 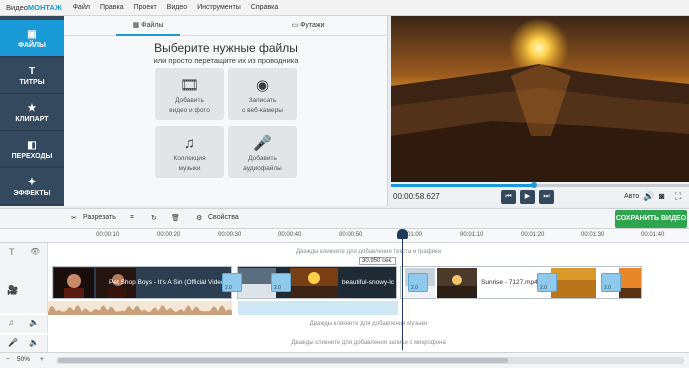 What do you see at coordinates (177, 7) in the screenshot?
I see `menu-video: Видео` at bounding box center [177, 7].